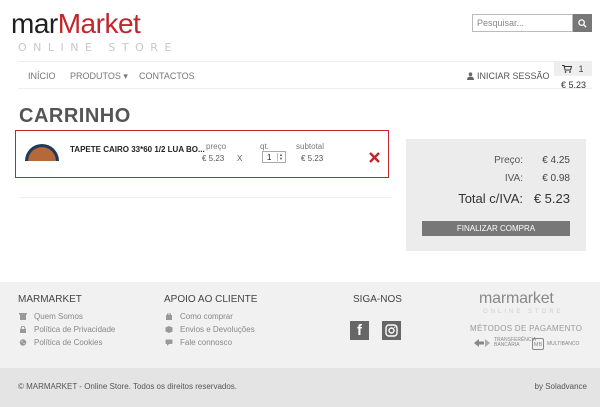 Image resolution: width=600 pixels, height=407 pixels. What do you see at coordinates (169, 342) in the screenshot?
I see `chat-icon` at bounding box center [169, 342].